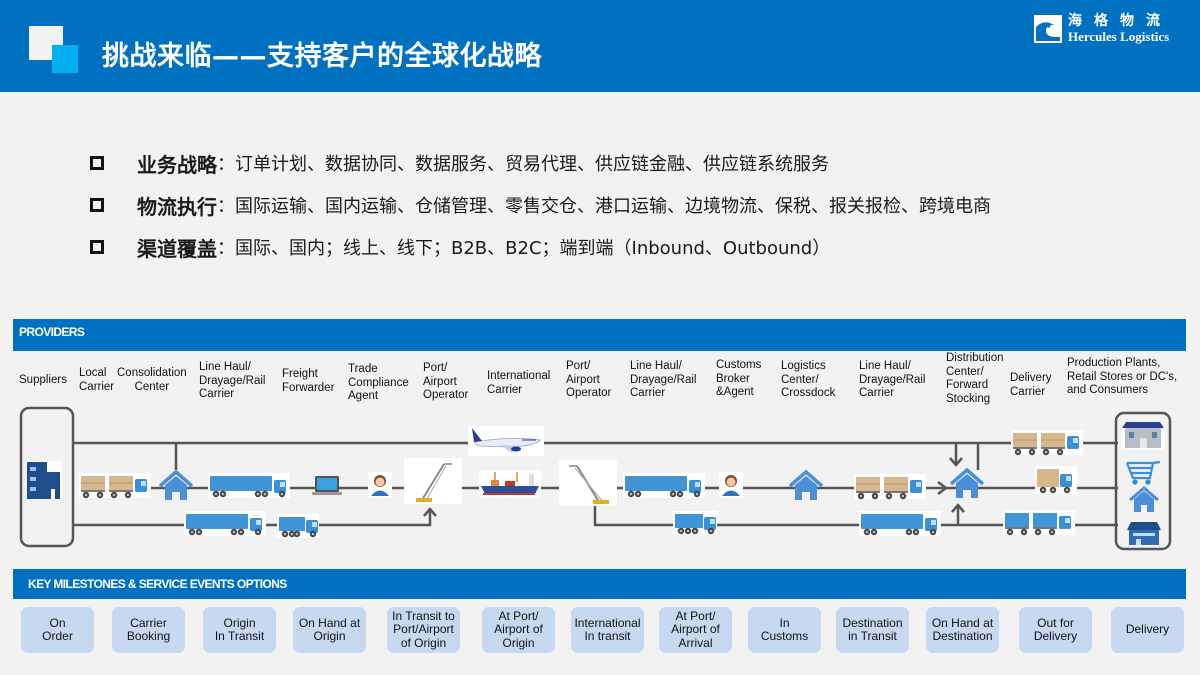 Image resolution: width=1200 pixels, height=675 pixels. Describe the element at coordinates (599, 584) in the screenshot. I see `milestones-band: KEY MILESTONES & SERVICE EVENTS OPTIONS` at that location.